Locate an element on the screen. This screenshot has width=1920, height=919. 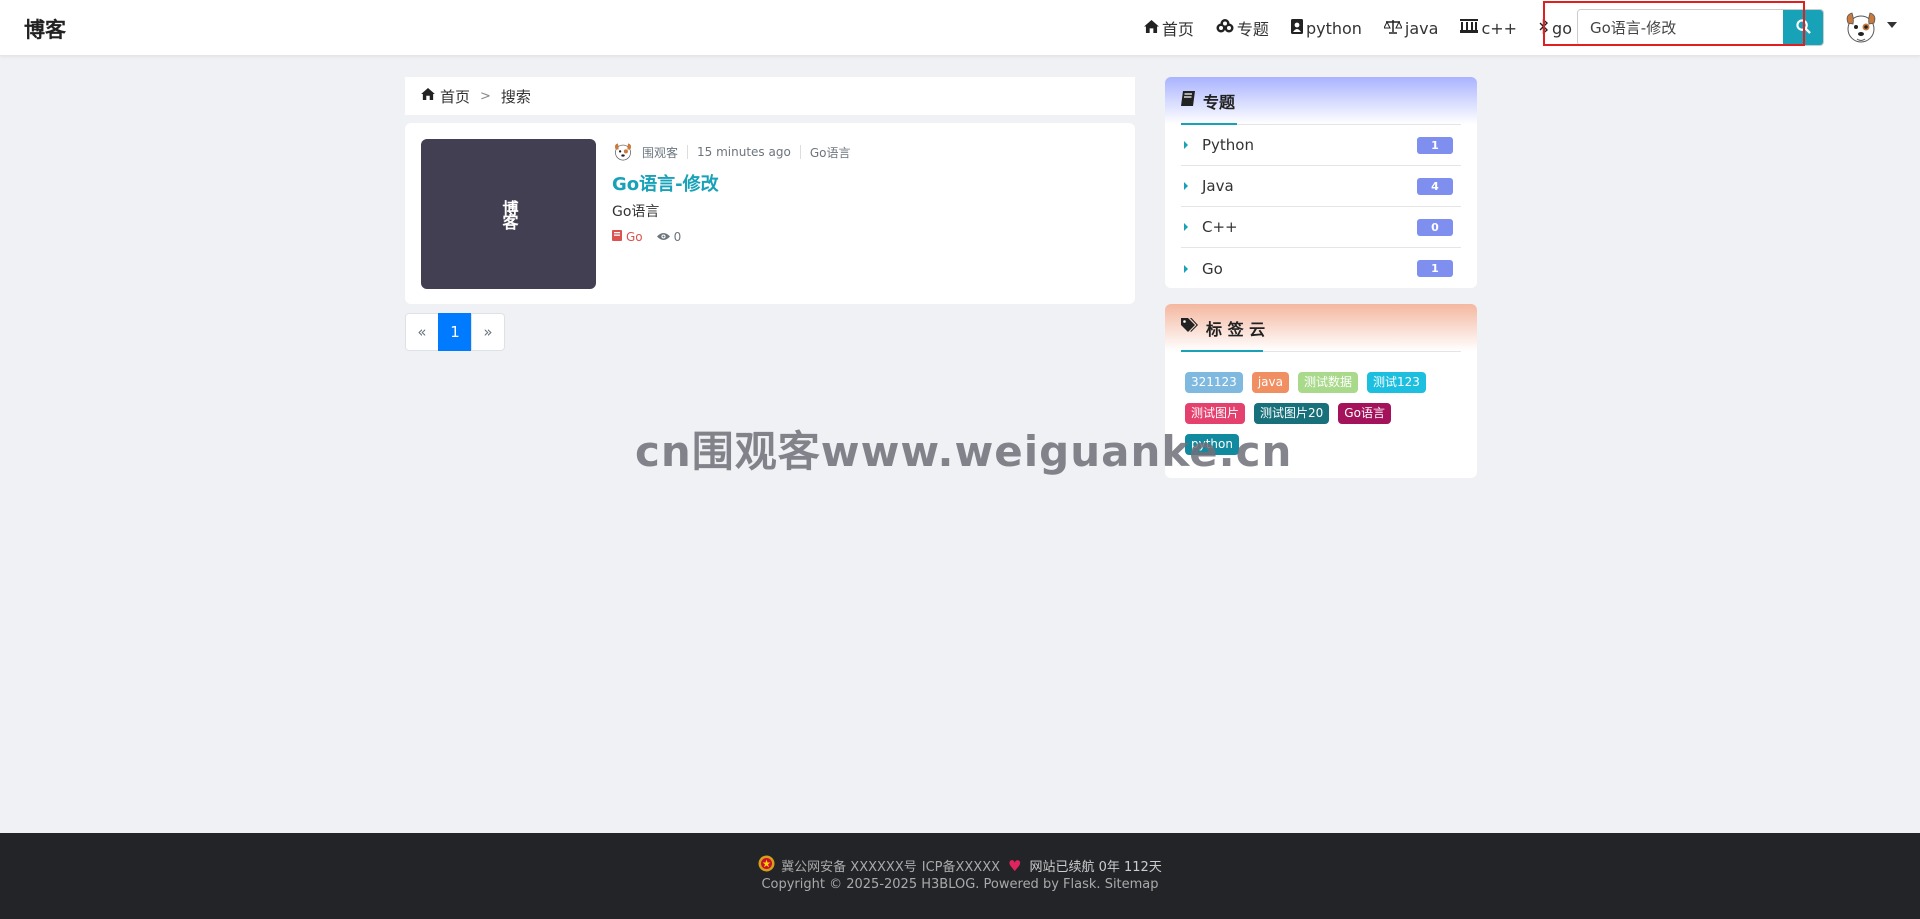
tags-icon is located at coordinates (1189, 327).